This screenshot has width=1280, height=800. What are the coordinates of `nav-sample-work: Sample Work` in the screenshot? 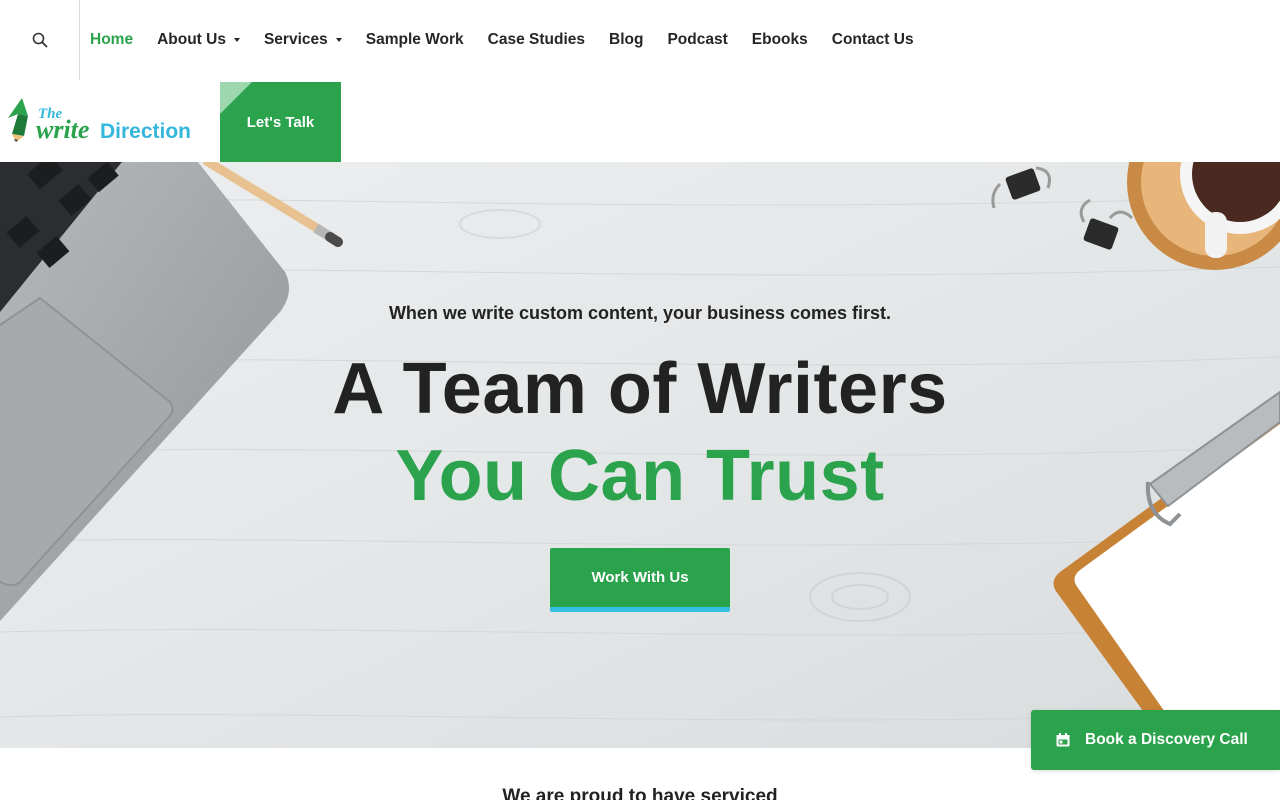 It's located at (415, 40).